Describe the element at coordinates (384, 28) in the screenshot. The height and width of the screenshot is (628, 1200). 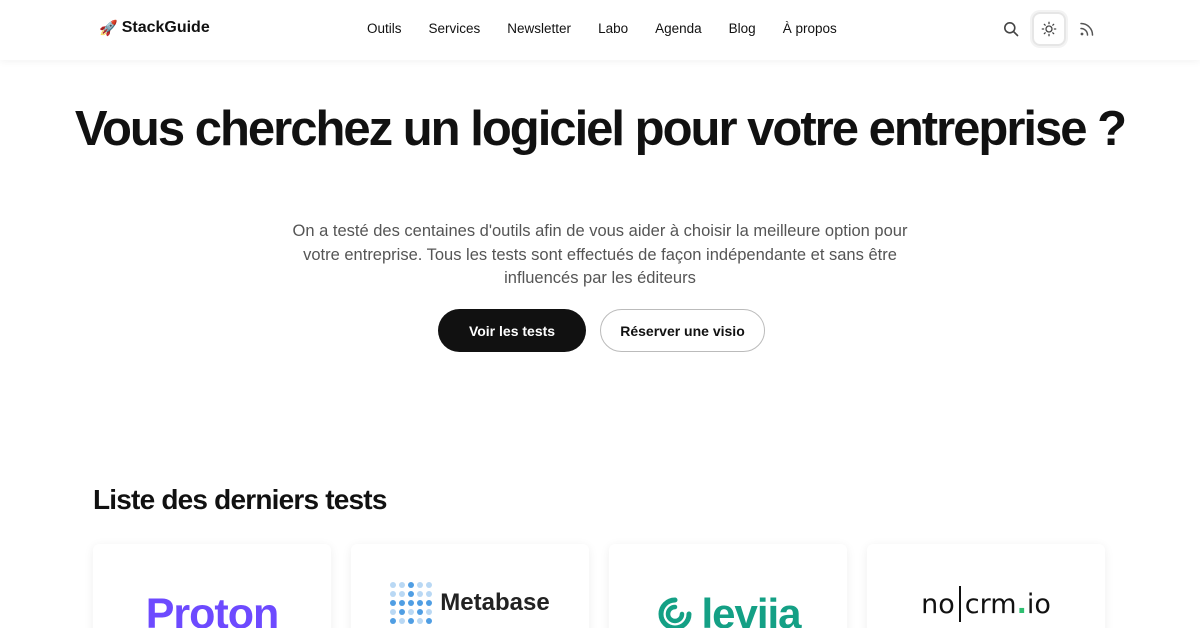
I see `nav-link-outils: Outils` at that location.